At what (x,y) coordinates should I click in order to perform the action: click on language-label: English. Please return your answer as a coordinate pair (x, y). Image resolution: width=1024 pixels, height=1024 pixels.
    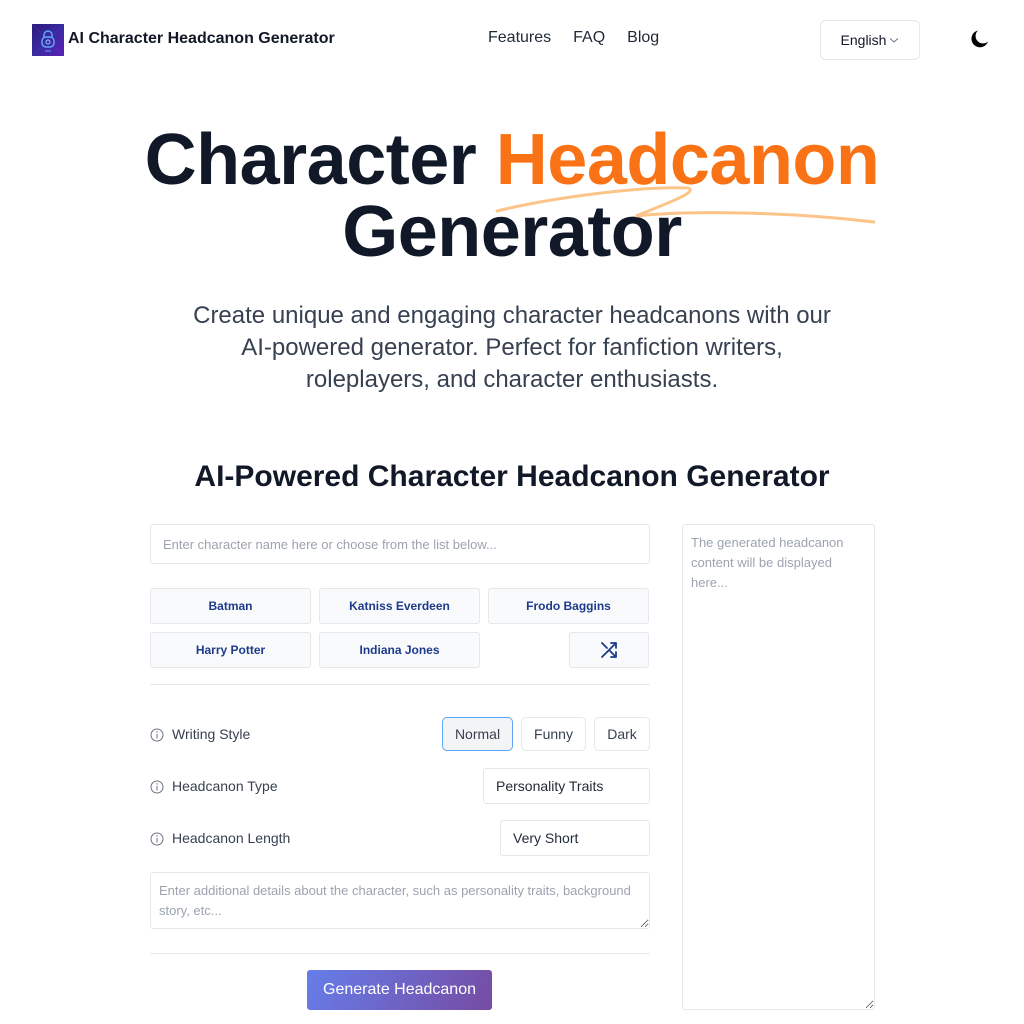
    Looking at the image, I should click on (863, 40).